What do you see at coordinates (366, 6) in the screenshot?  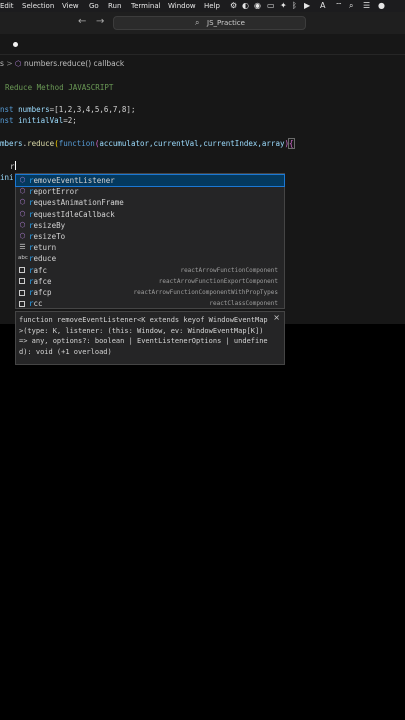 I see `status-control-center-icon: ☰` at bounding box center [366, 6].